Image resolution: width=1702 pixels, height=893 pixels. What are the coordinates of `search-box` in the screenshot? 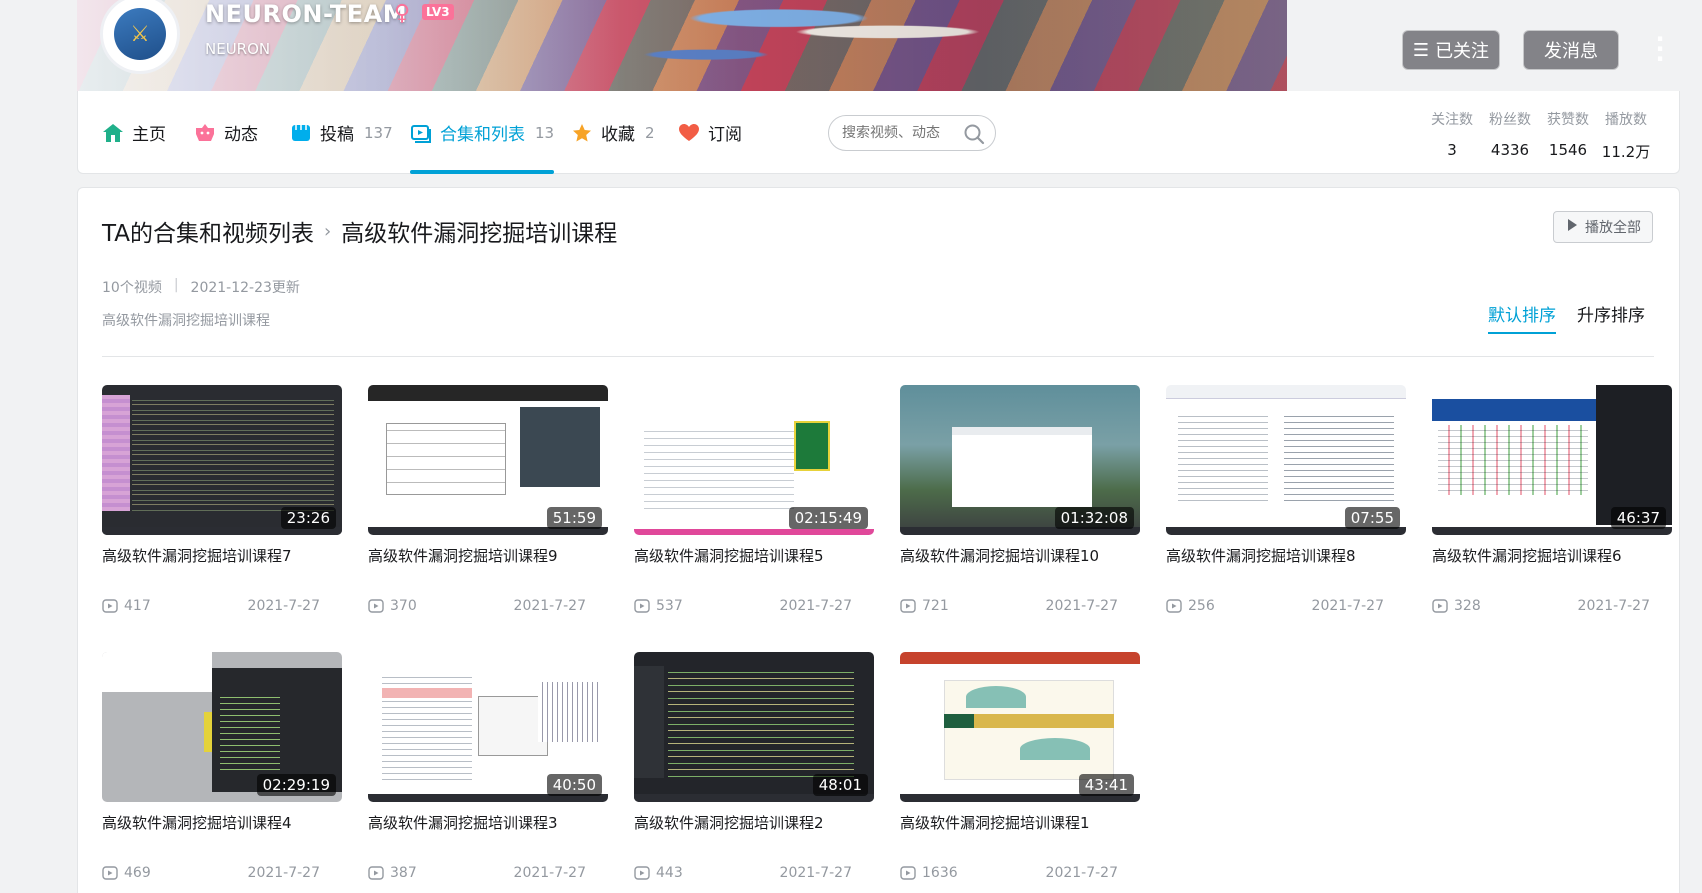 It's located at (912, 133).